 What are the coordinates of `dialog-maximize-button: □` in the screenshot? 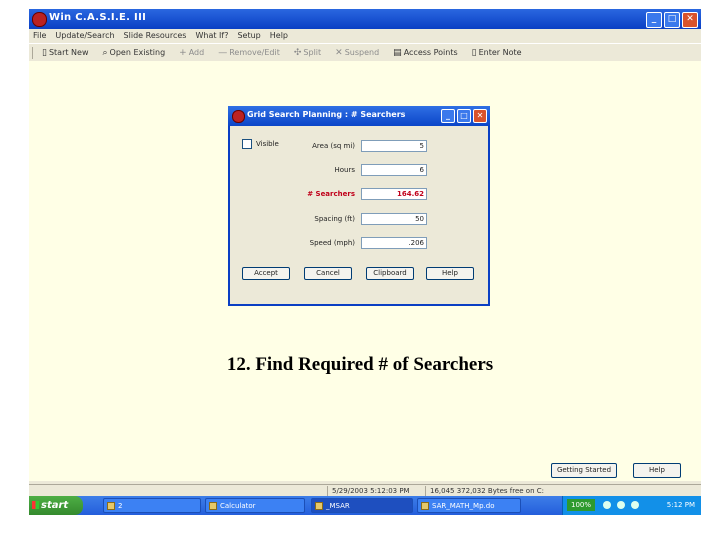 It's located at (464, 116).